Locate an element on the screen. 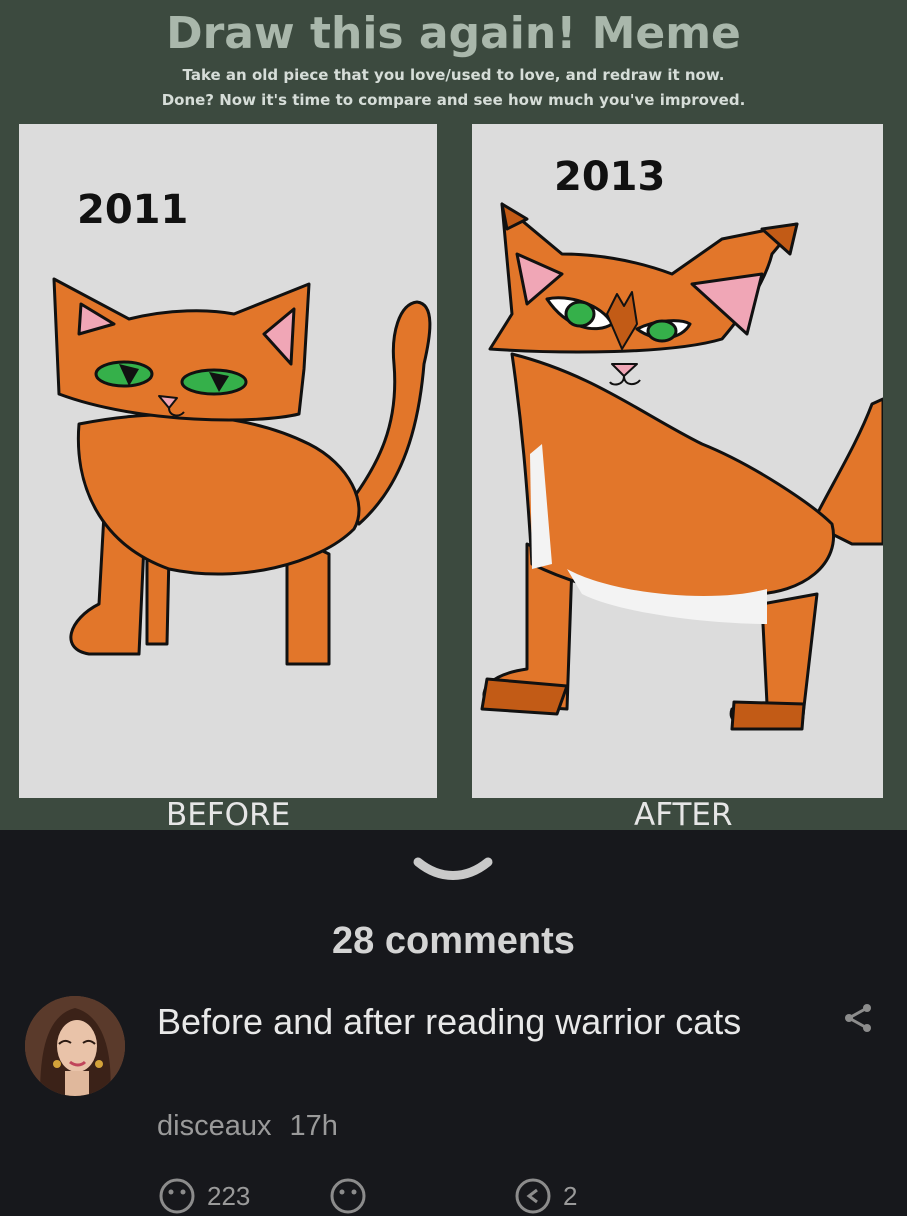 Image resolution: width=907 pixels, height=1216 pixels. post-text: Before and after reading warrior cats is located at coordinates (449, 1021).